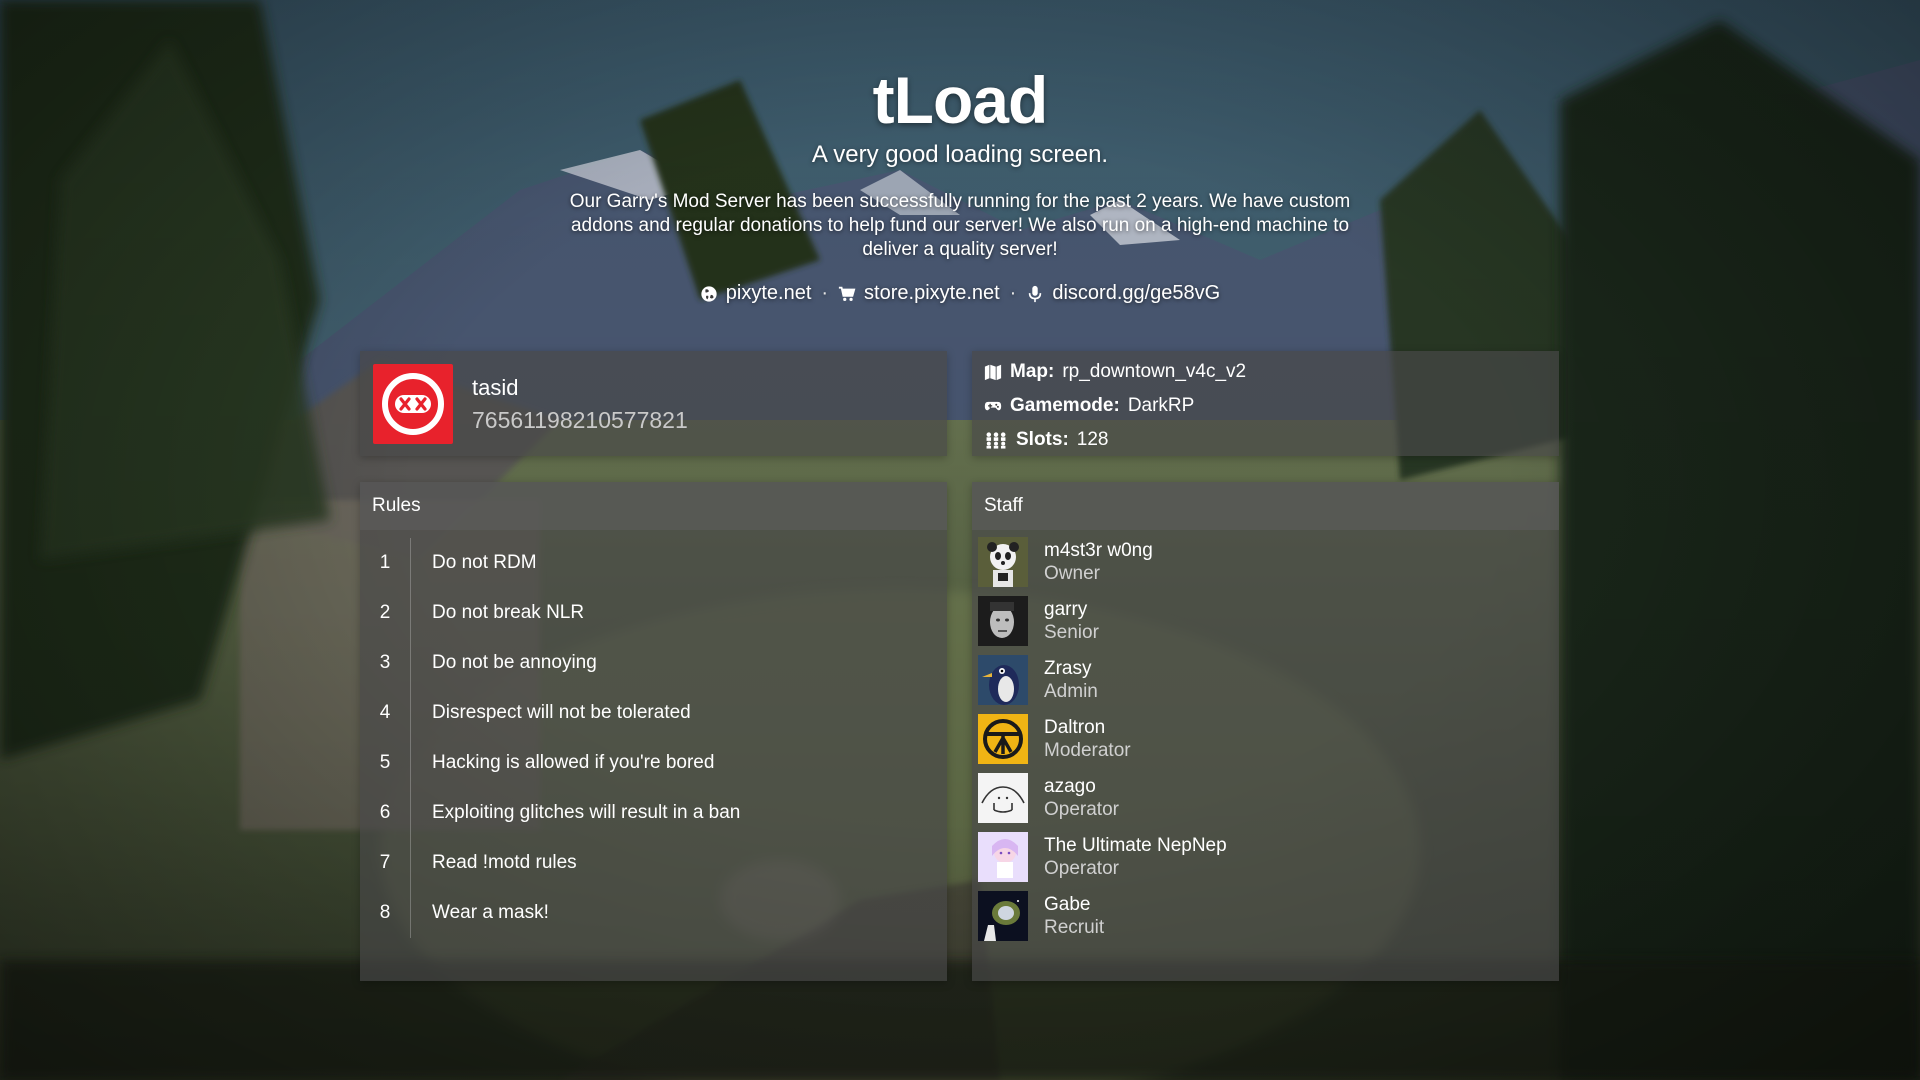 This screenshot has width=1920, height=1080. What do you see at coordinates (1003, 561) in the screenshot?
I see `panda-avatar` at bounding box center [1003, 561].